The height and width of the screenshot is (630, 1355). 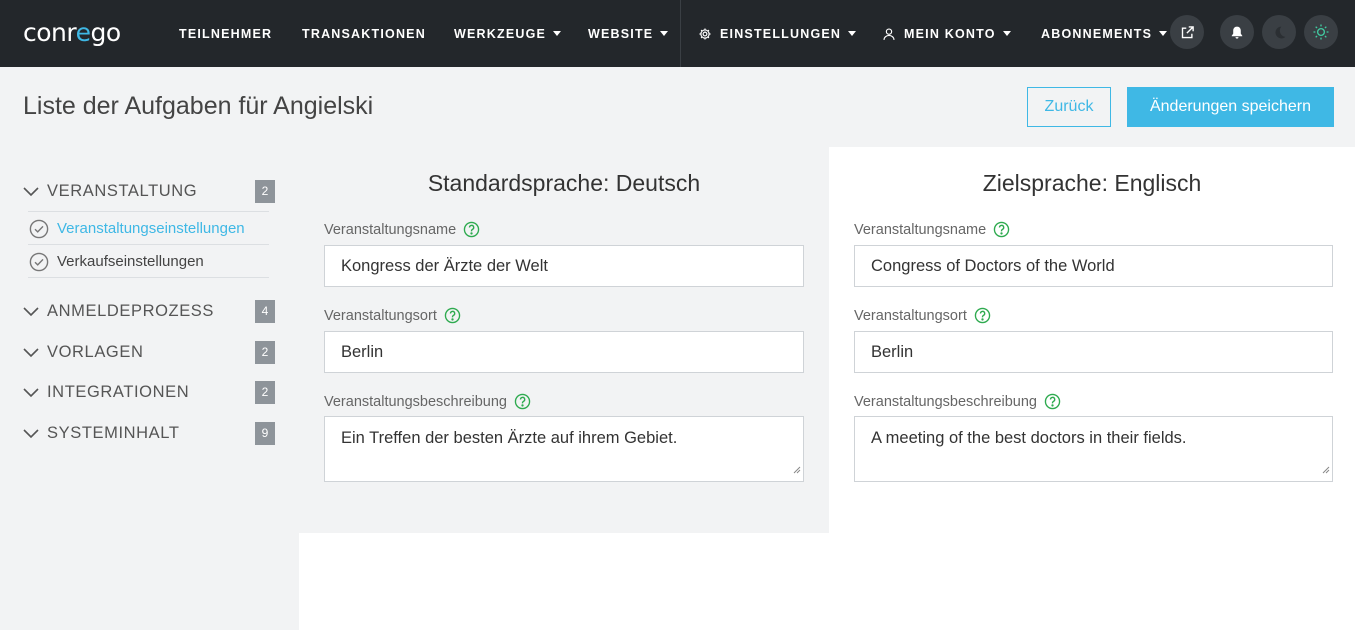 What do you see at coordinates (149, 433) in the screenshot?
I see `sidebar-section-systeminhalt: SYSTEMINHALT 9` at bounding box center [149, 433].